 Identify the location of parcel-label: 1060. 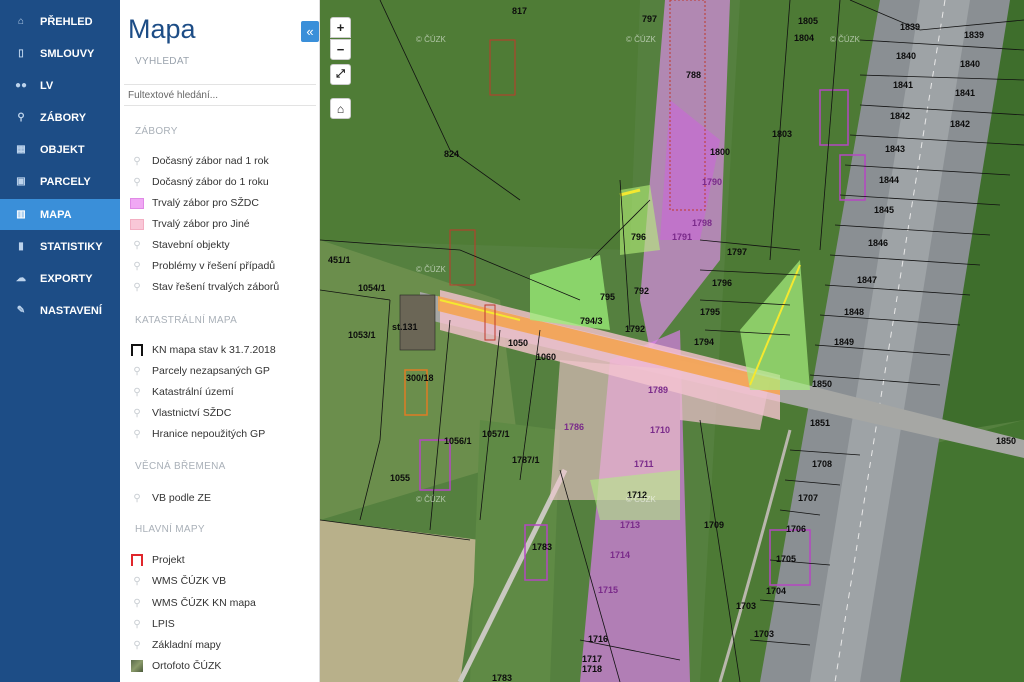
(546, 357).